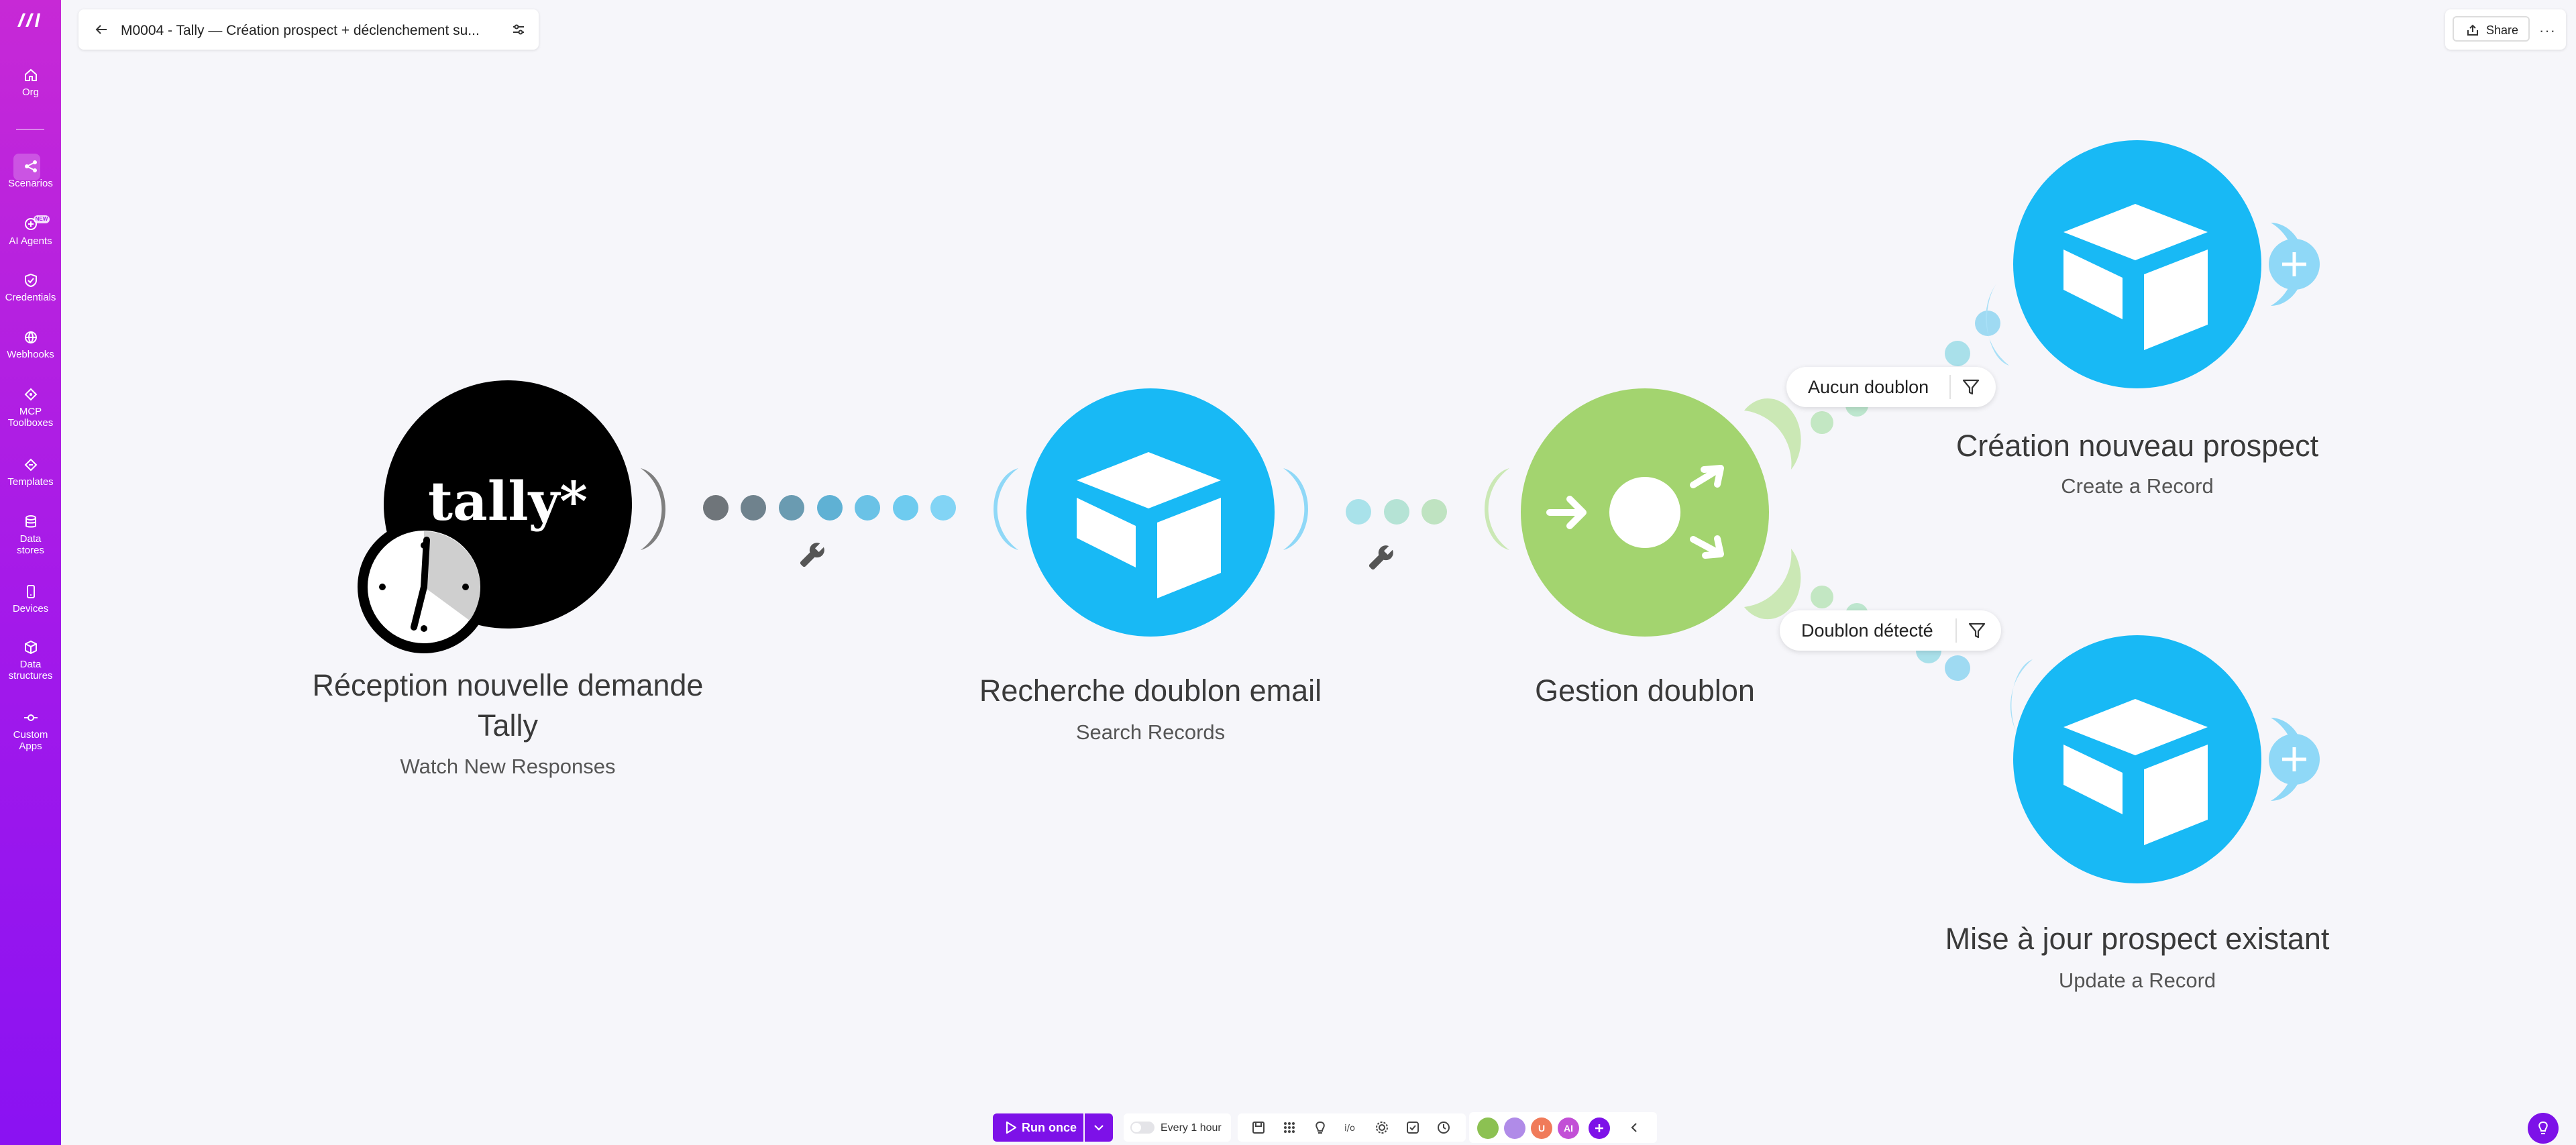 The image size is (2576, 1145). I want to click on help-assistant-button, so click(2543, 1128).